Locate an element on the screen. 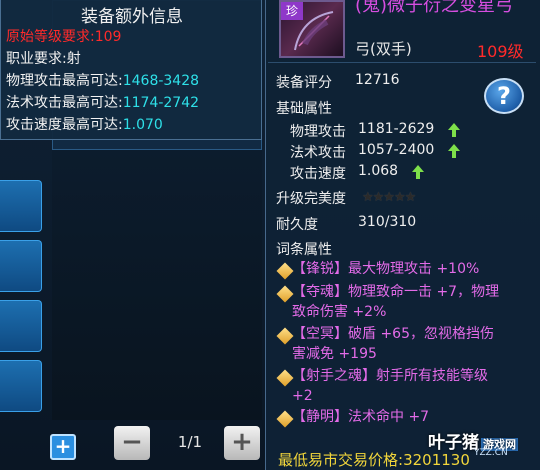  divider is located at coordinates (402, 62).